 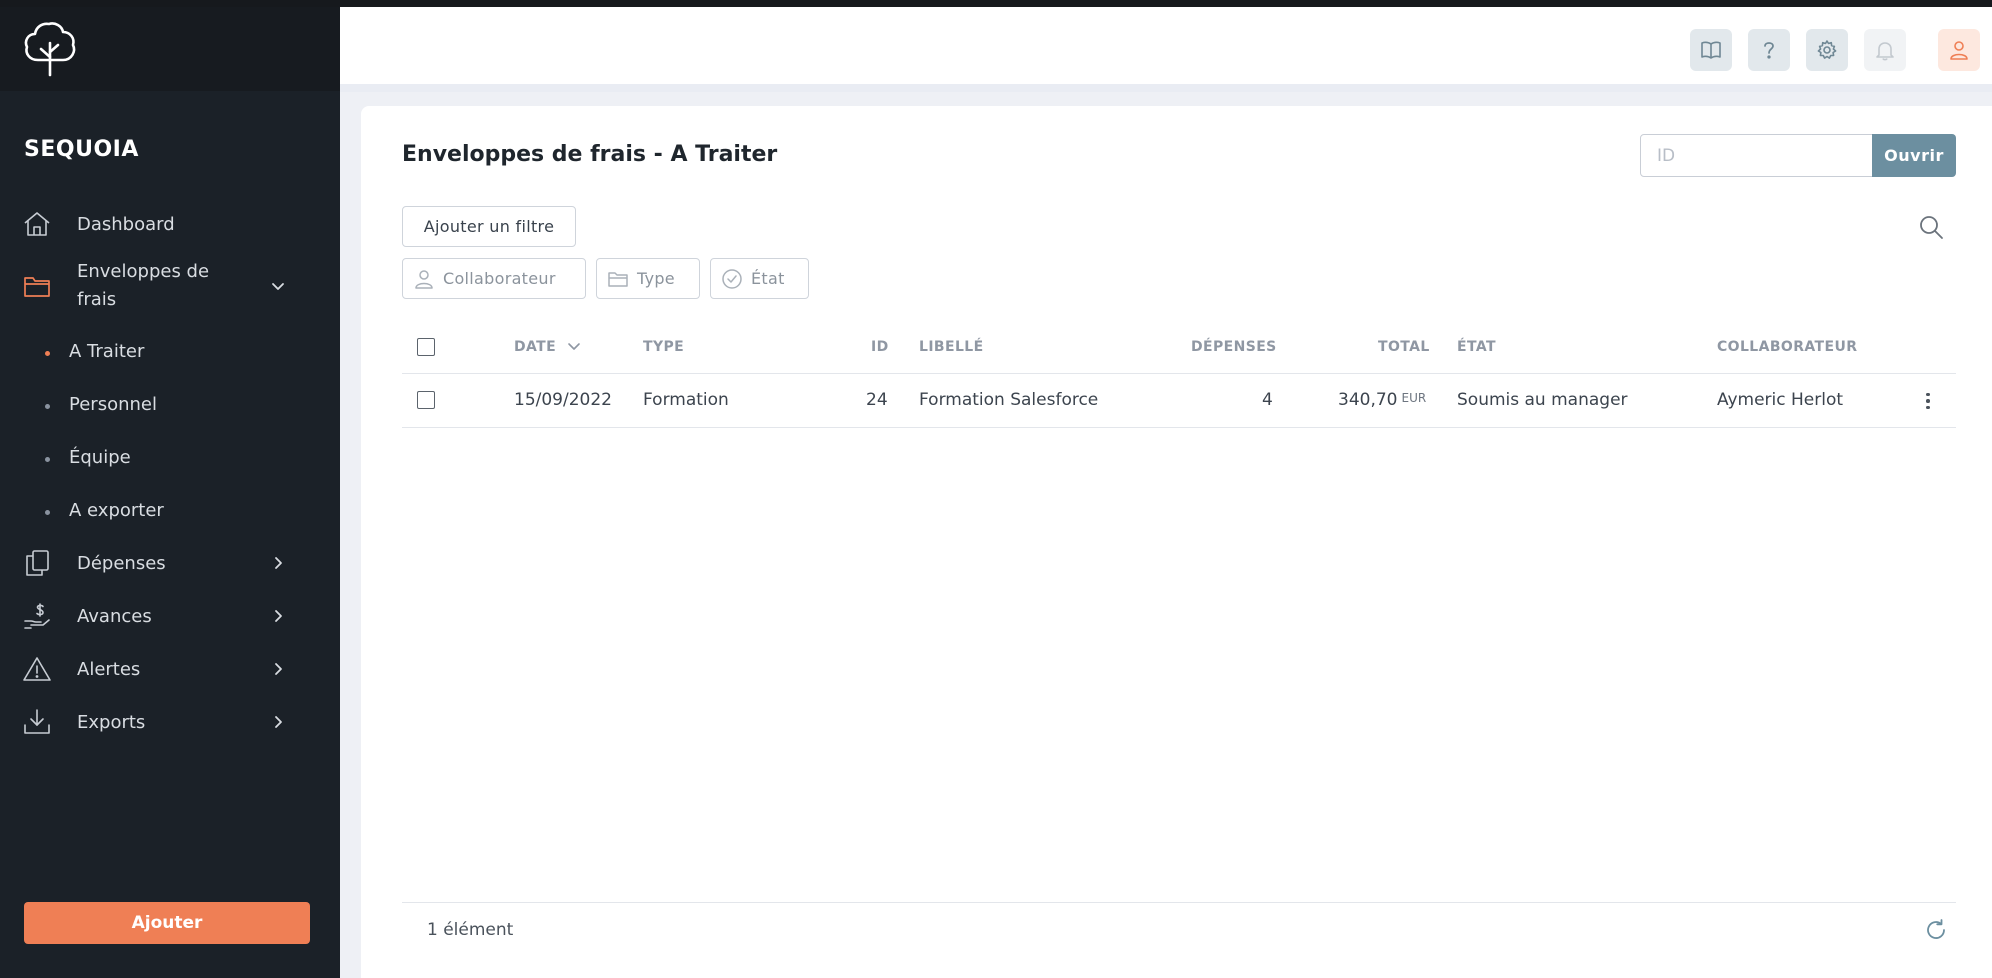 I want to click on cell-depenses: 4, so click(x=1267, y=400).